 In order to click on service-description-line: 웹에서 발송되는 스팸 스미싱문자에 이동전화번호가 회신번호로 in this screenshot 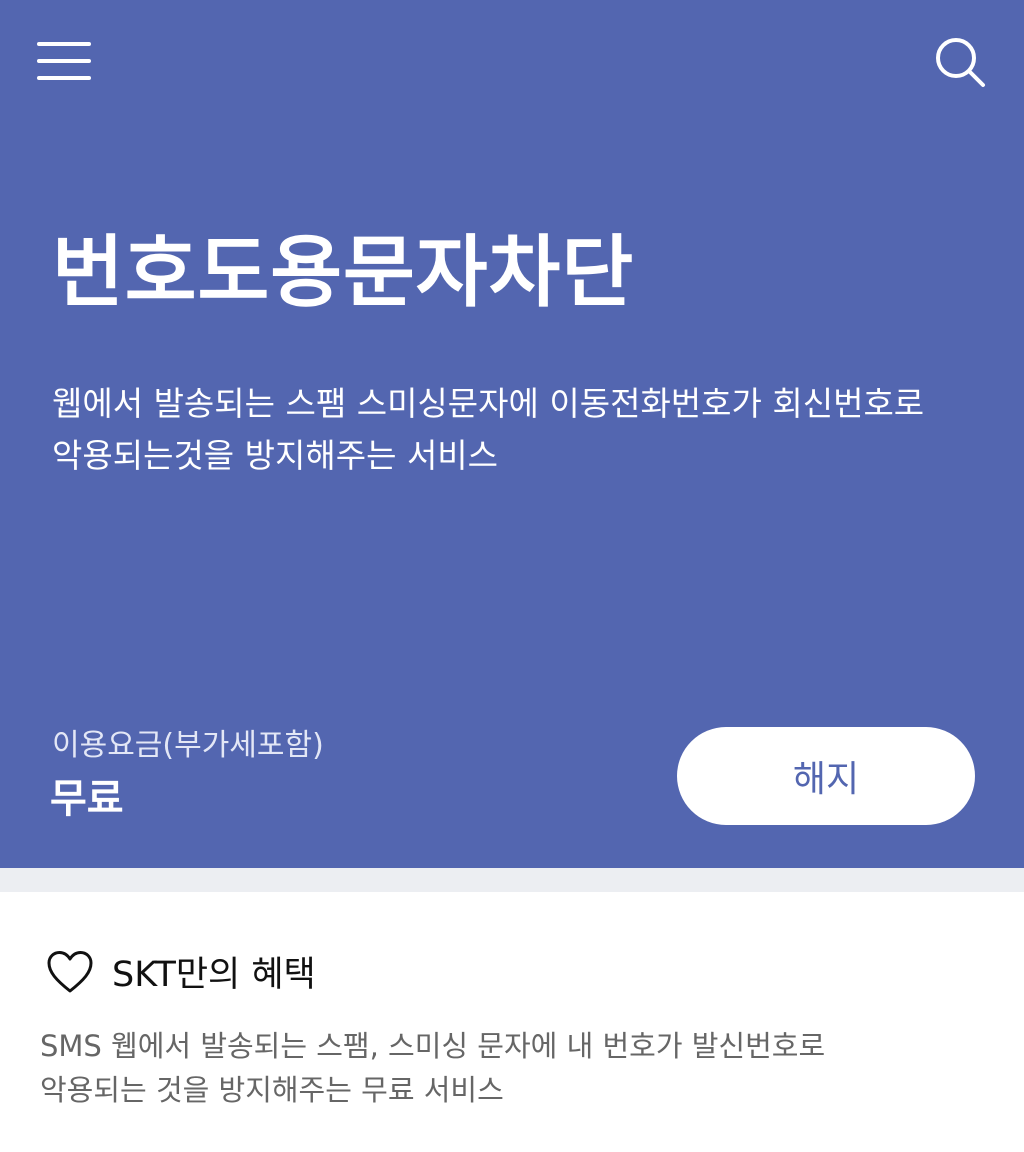, I will do `click(488, 403)`.